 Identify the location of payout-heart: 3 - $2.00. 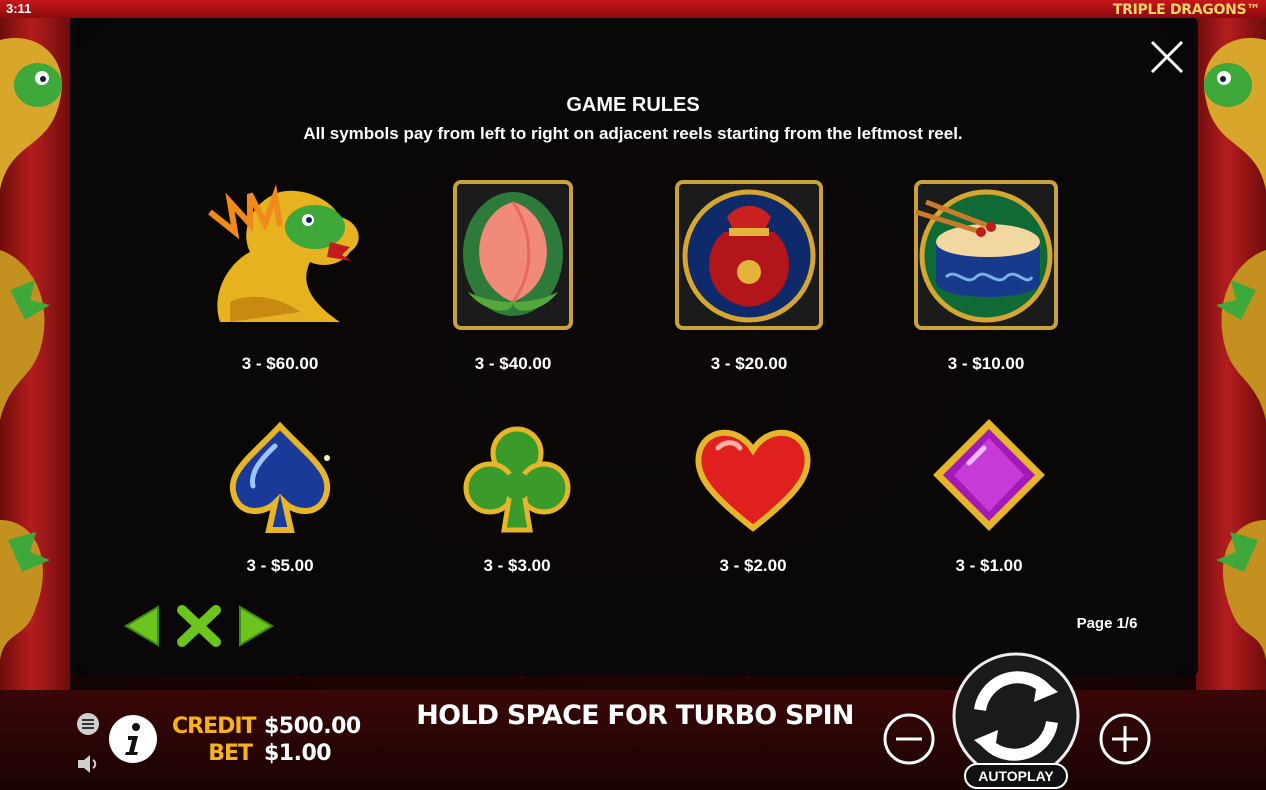
(753, 565).